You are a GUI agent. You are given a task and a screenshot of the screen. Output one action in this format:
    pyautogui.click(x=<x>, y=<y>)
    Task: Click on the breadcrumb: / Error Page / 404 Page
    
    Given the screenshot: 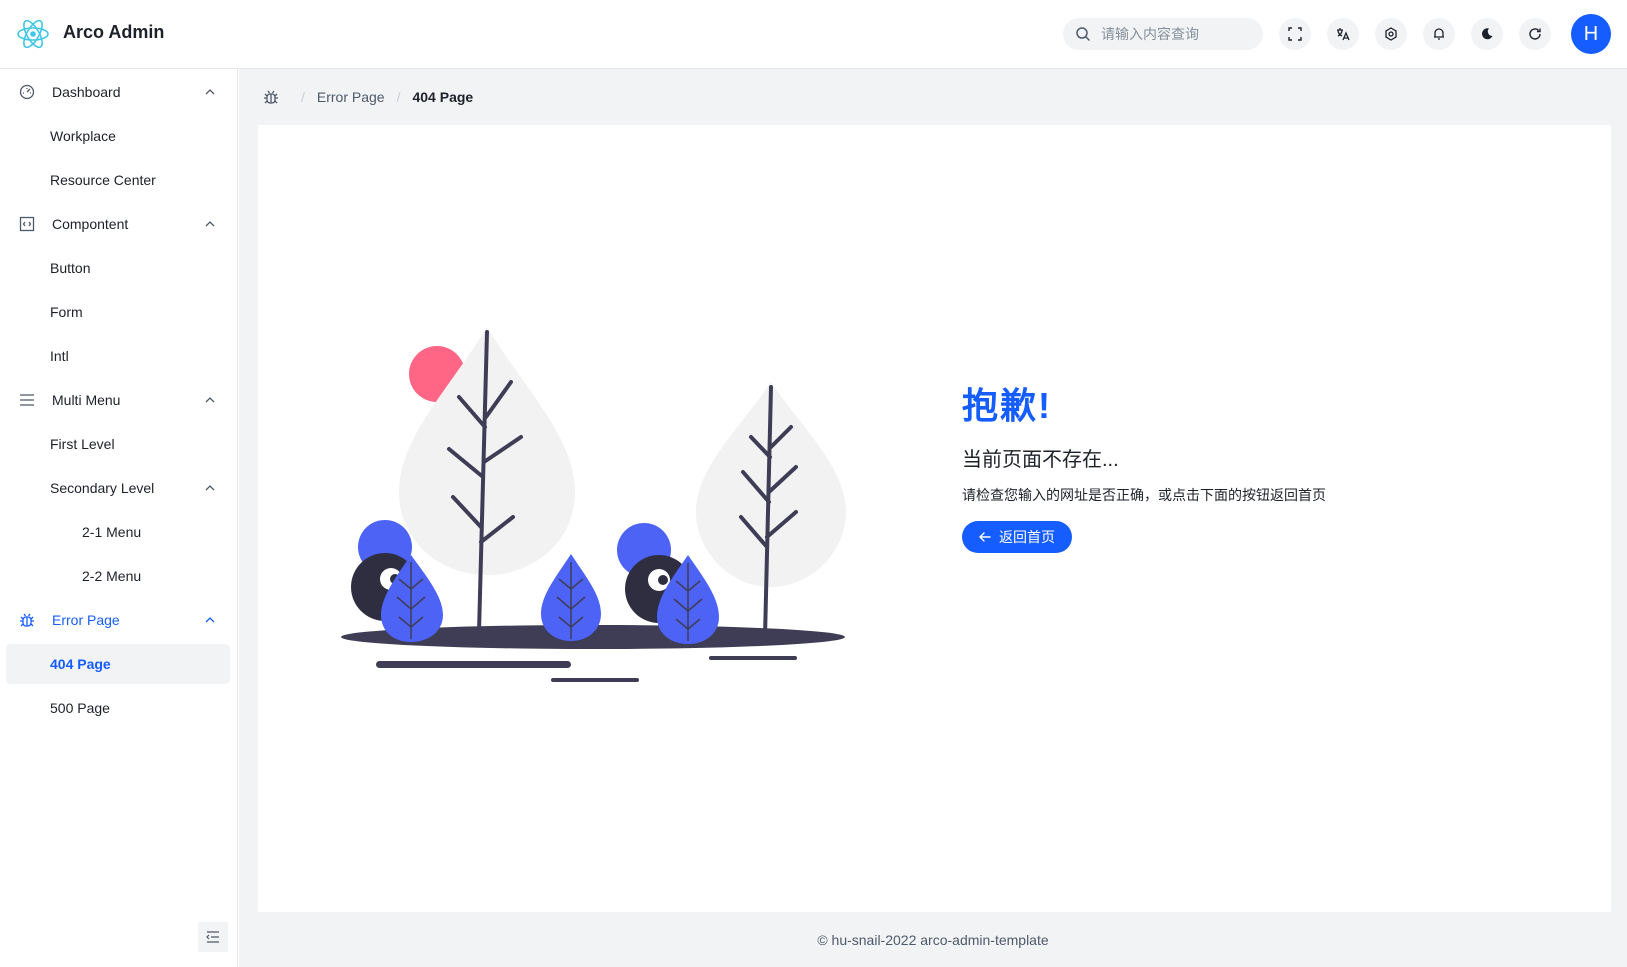 What is the action you would take?
    pyautogui.click(x=368, y=97)
    